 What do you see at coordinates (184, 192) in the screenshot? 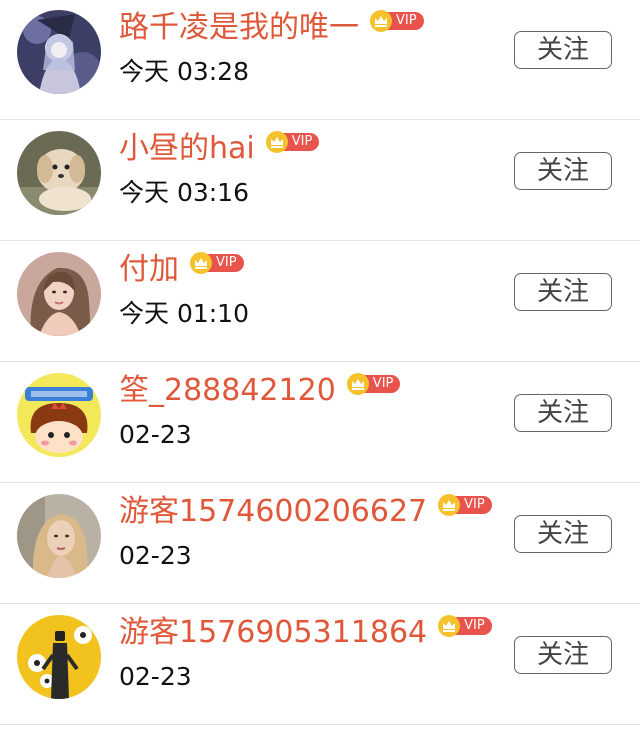
I see `follow-time: 今天 03:16` at bounding box center [184, 192].